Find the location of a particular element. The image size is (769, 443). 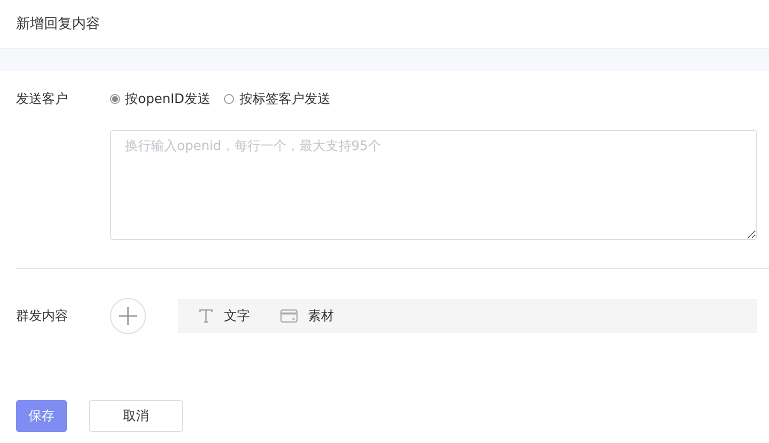

add-button is located at coordinates (128, 316).